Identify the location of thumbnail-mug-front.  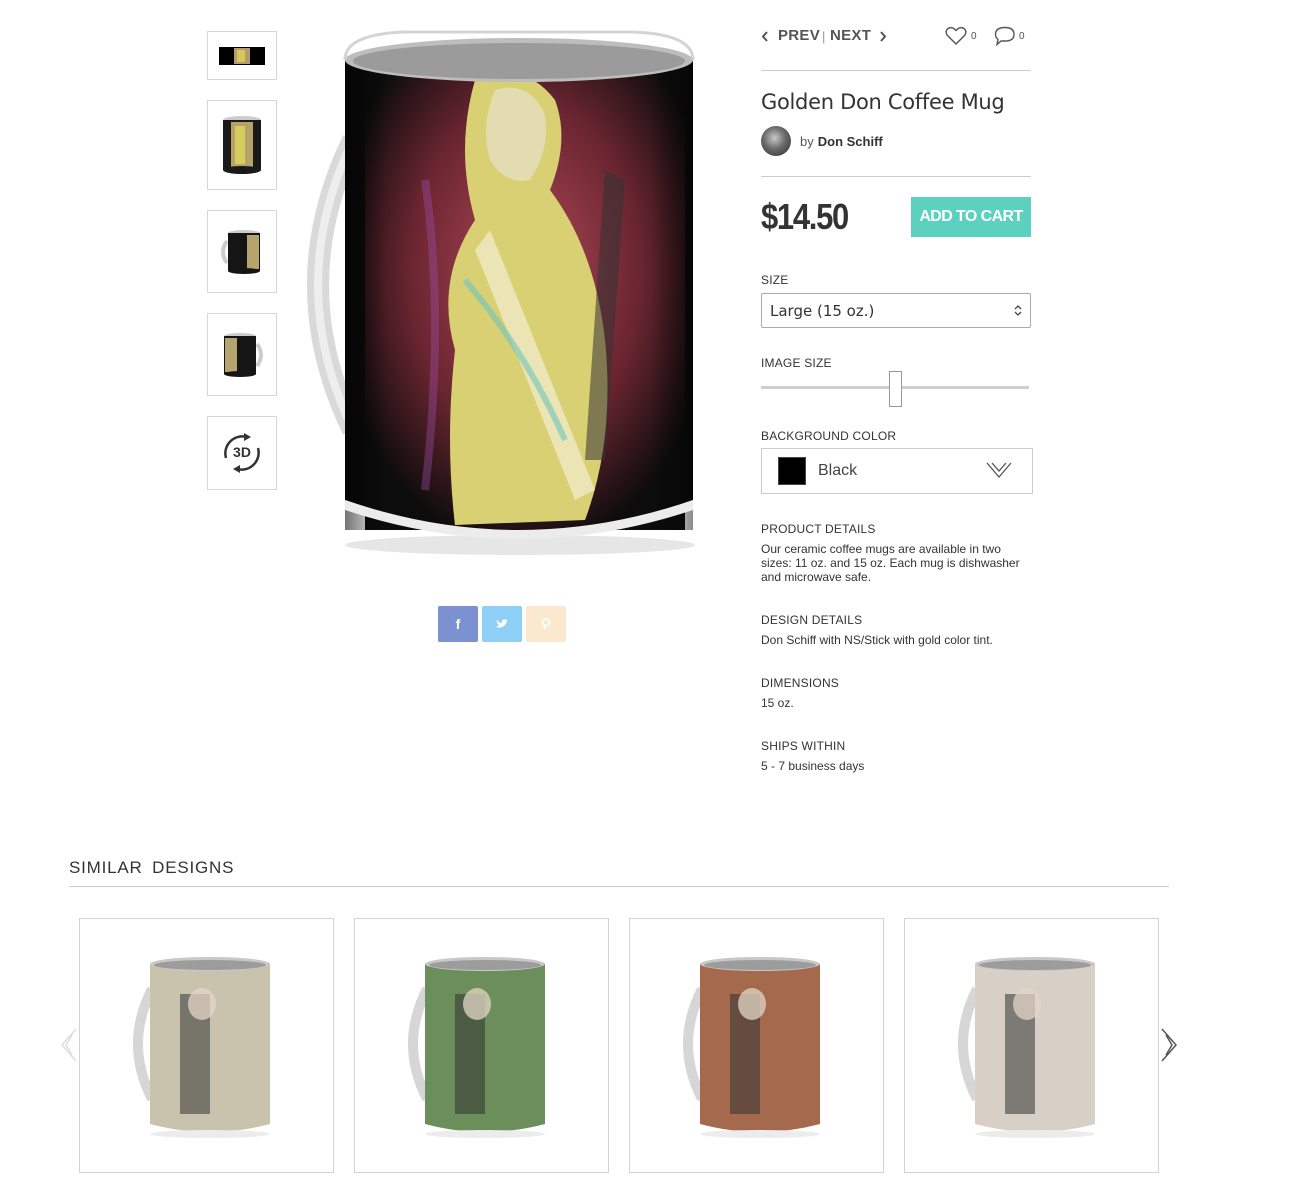
(242, 145).